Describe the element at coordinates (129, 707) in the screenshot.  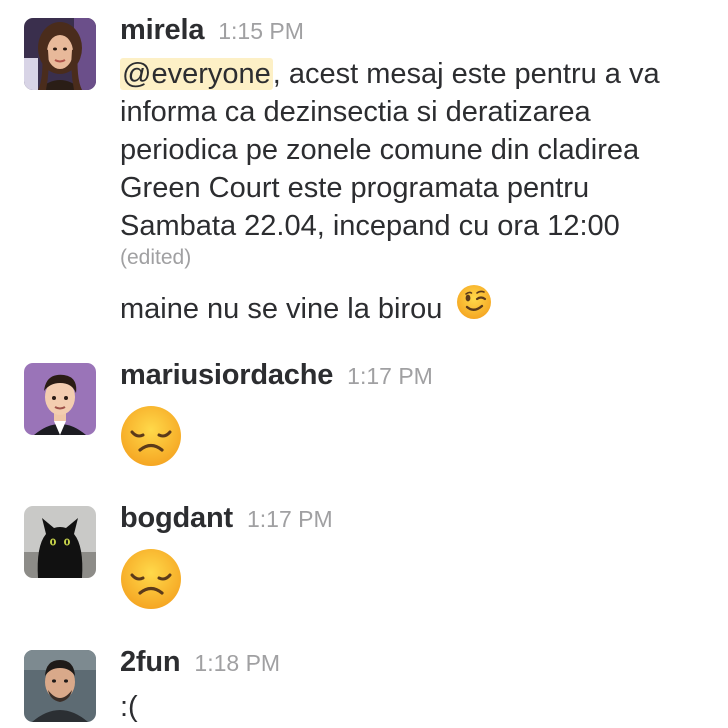
I see `message-body: :(` at that location.